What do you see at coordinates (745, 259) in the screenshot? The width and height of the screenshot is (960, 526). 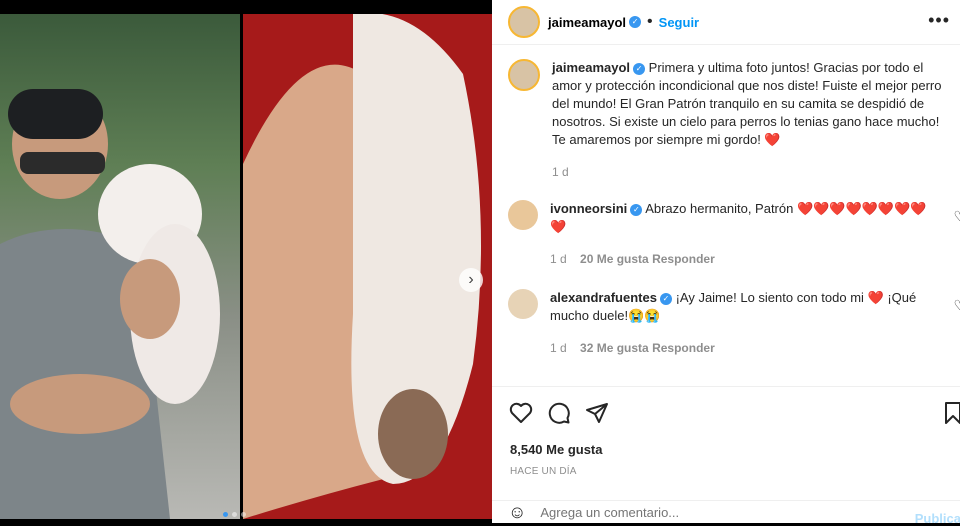 I see `comment-meta: 1 d 20 Me gusta Responder` at bounding box center [745, 259].